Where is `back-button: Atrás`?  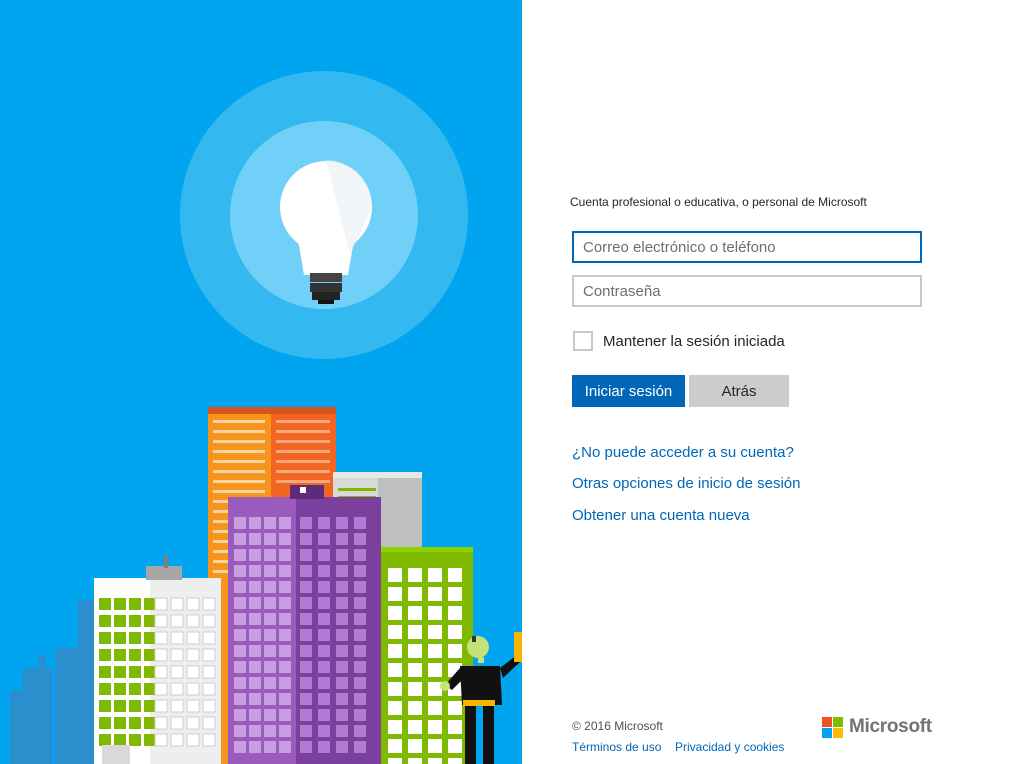 back-button: Atrás is located at coordinates (739, 391).